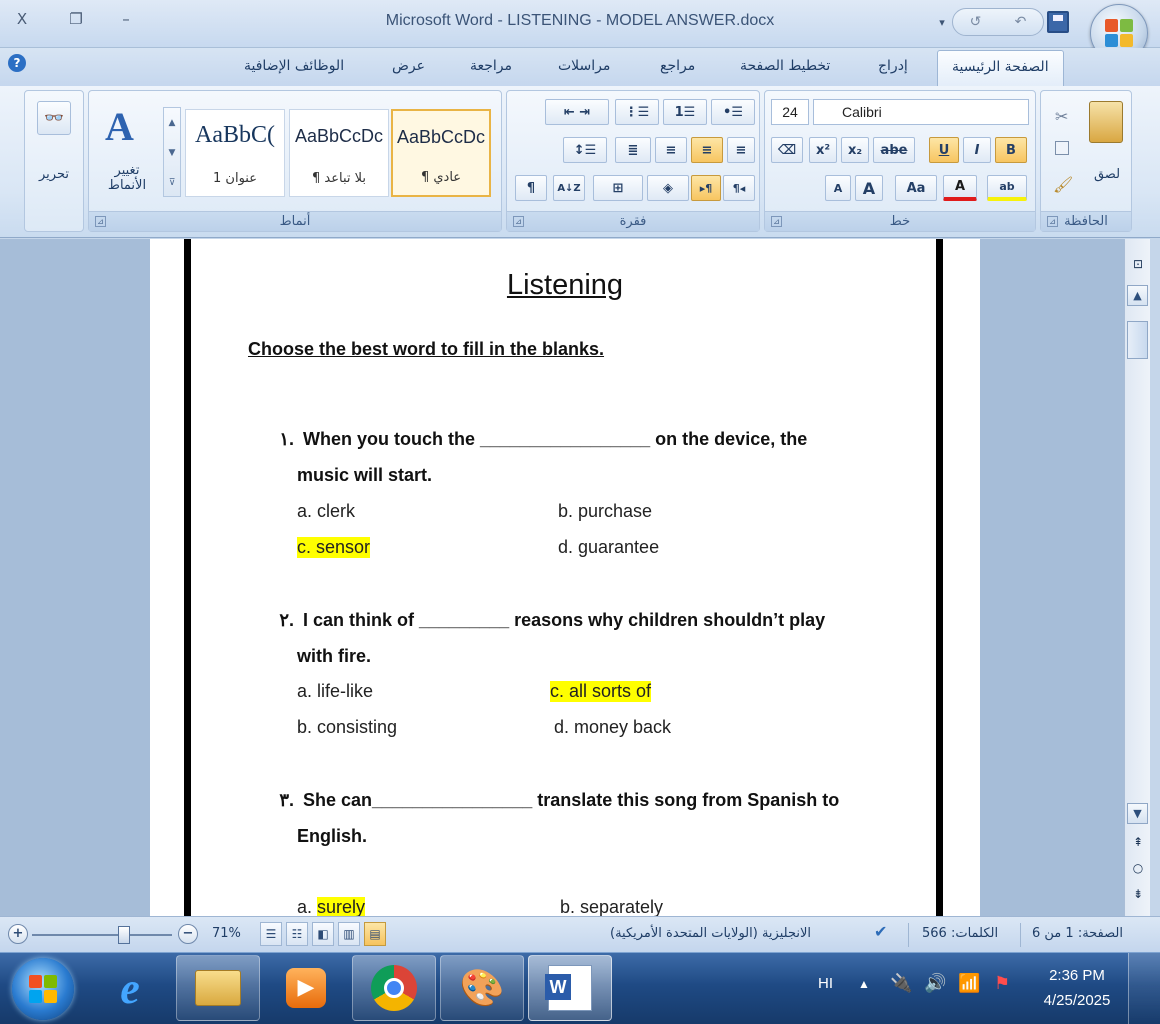 The image size is (1160, 1024). Describe the element at coordinates (235, 153) in the screenshot. I see `style-heading1: AaBbC( عنوان 1` at that location.